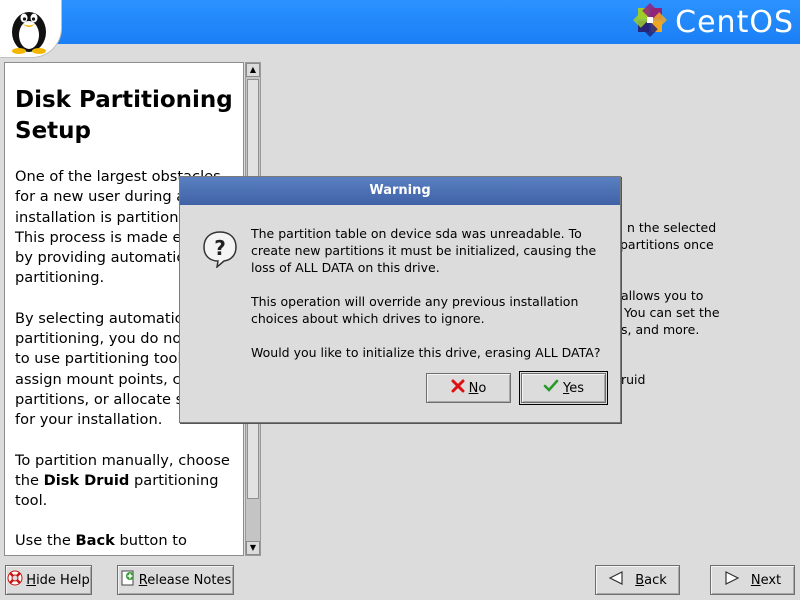  I want to click on arrow-right-icon, so click(732, 580).